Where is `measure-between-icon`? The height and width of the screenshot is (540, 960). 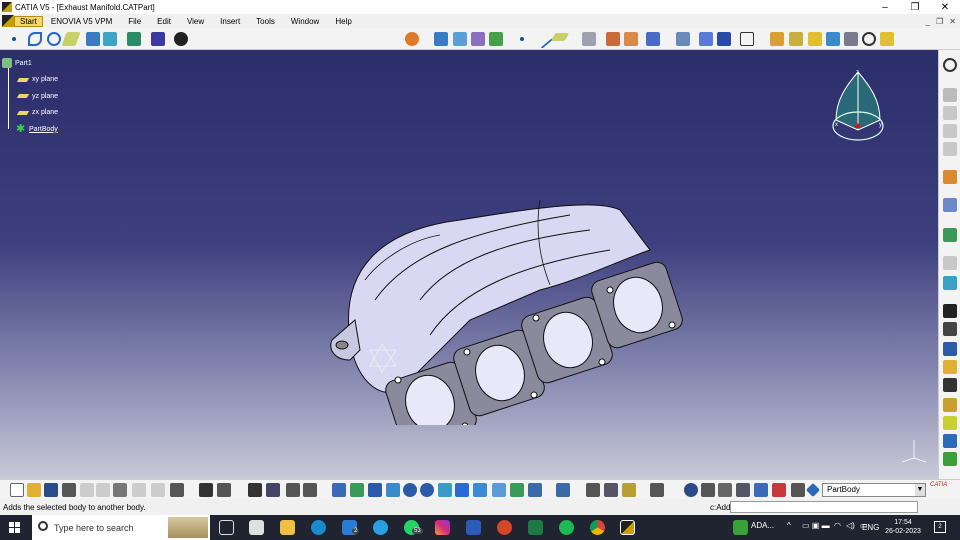
measure-between-icon is located at coordinates (593, 490).